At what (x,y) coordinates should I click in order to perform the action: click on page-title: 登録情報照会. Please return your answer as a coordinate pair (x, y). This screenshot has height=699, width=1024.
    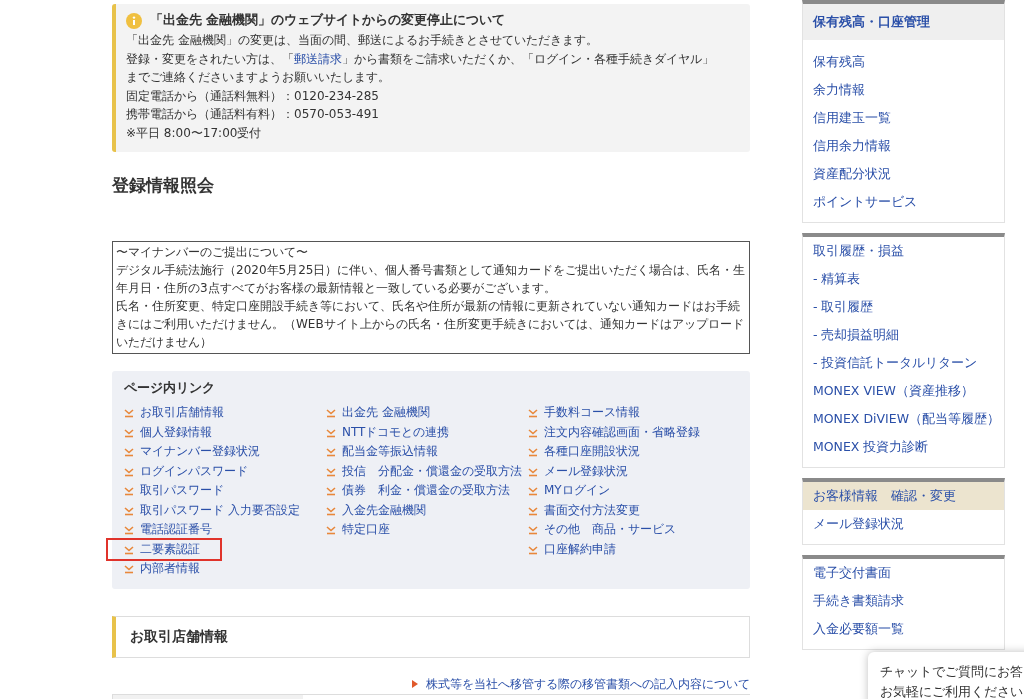
    Looking at the image, I should click on (163, 185).